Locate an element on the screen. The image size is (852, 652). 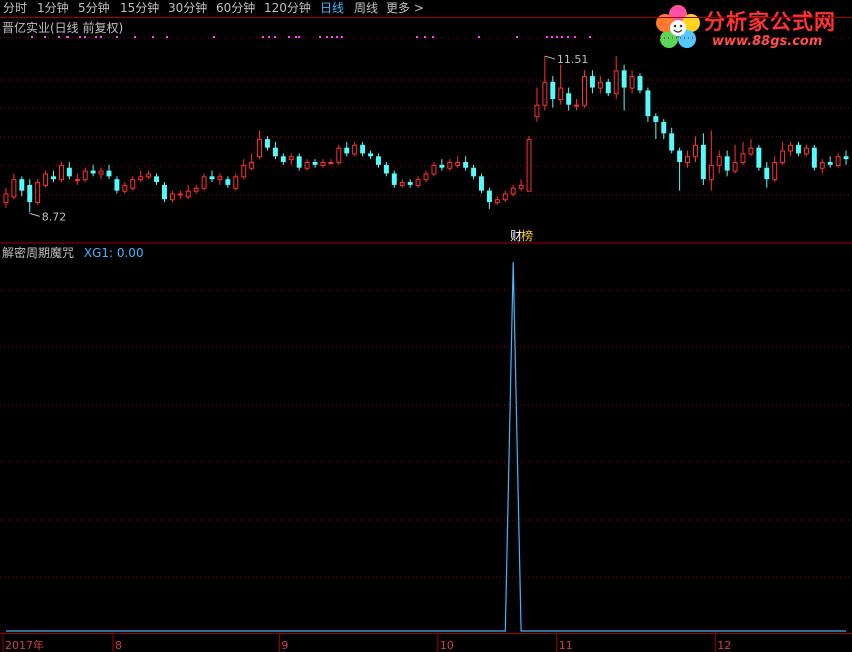
x-tick-label-3: 10 is located at coordinates (447, 645).